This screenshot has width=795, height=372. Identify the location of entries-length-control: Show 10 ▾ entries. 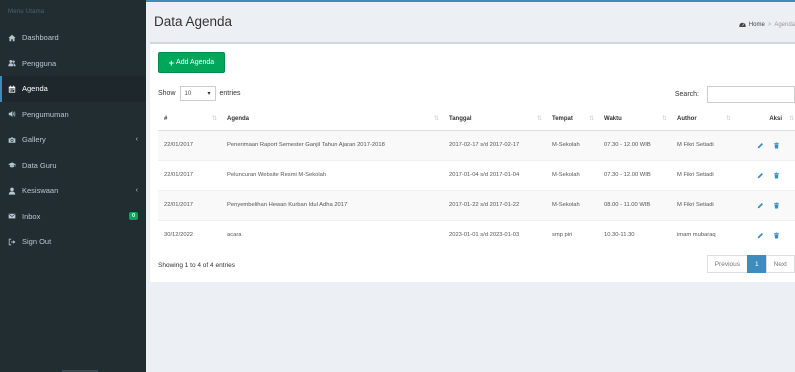
(199, 93).